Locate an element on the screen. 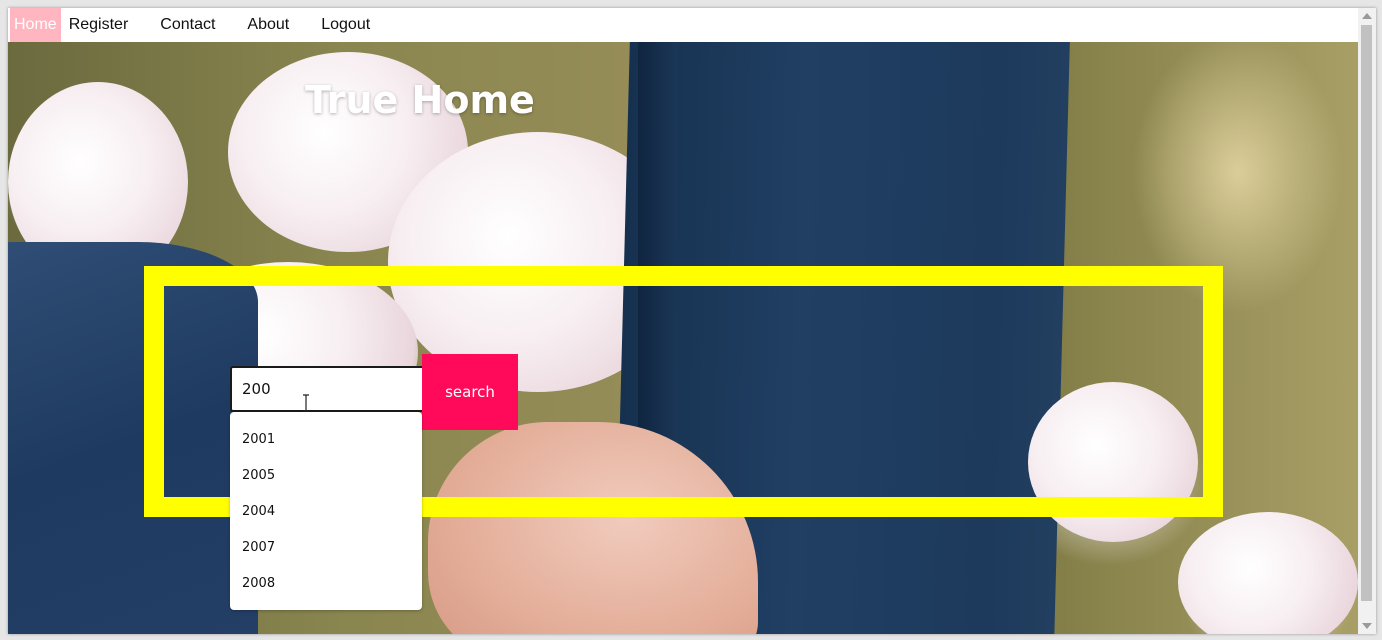  nav-logout: Logout is located at coordinates (345, 25).